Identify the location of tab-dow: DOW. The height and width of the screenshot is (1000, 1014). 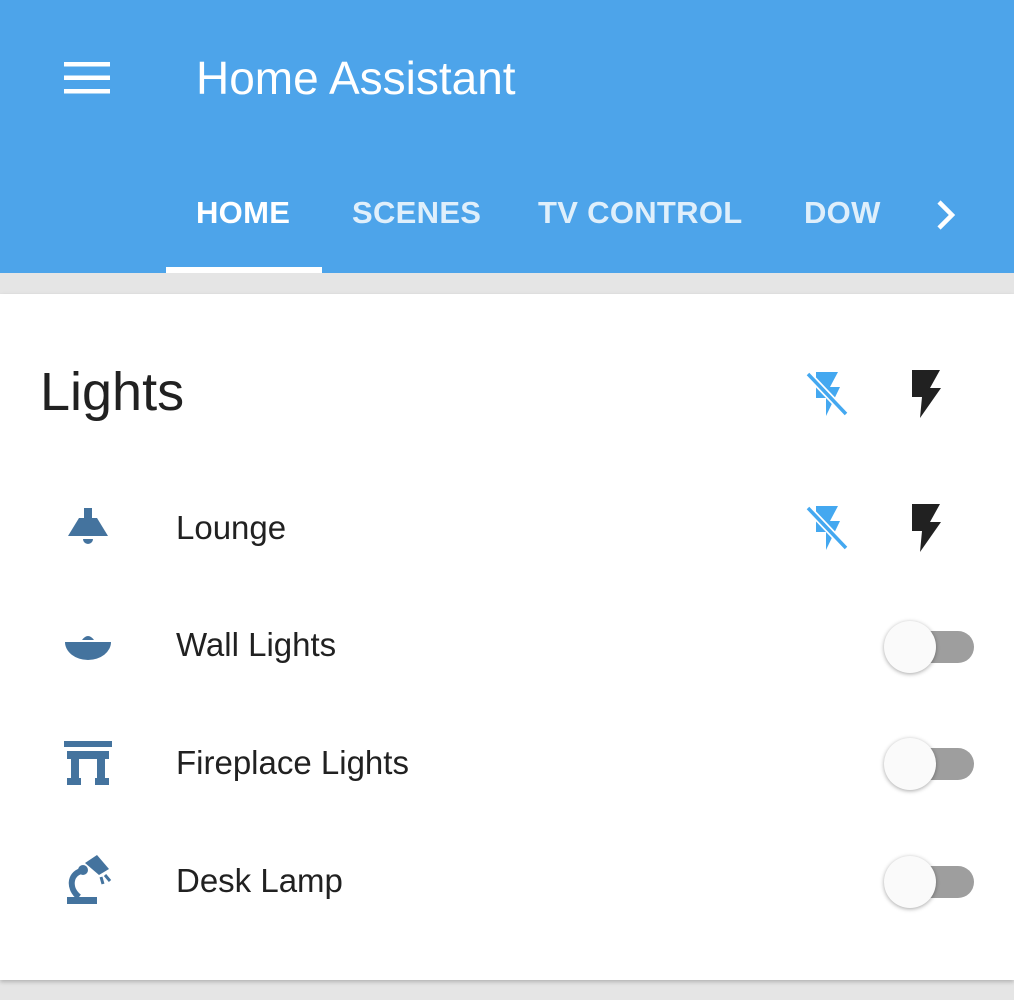
(842, 221).